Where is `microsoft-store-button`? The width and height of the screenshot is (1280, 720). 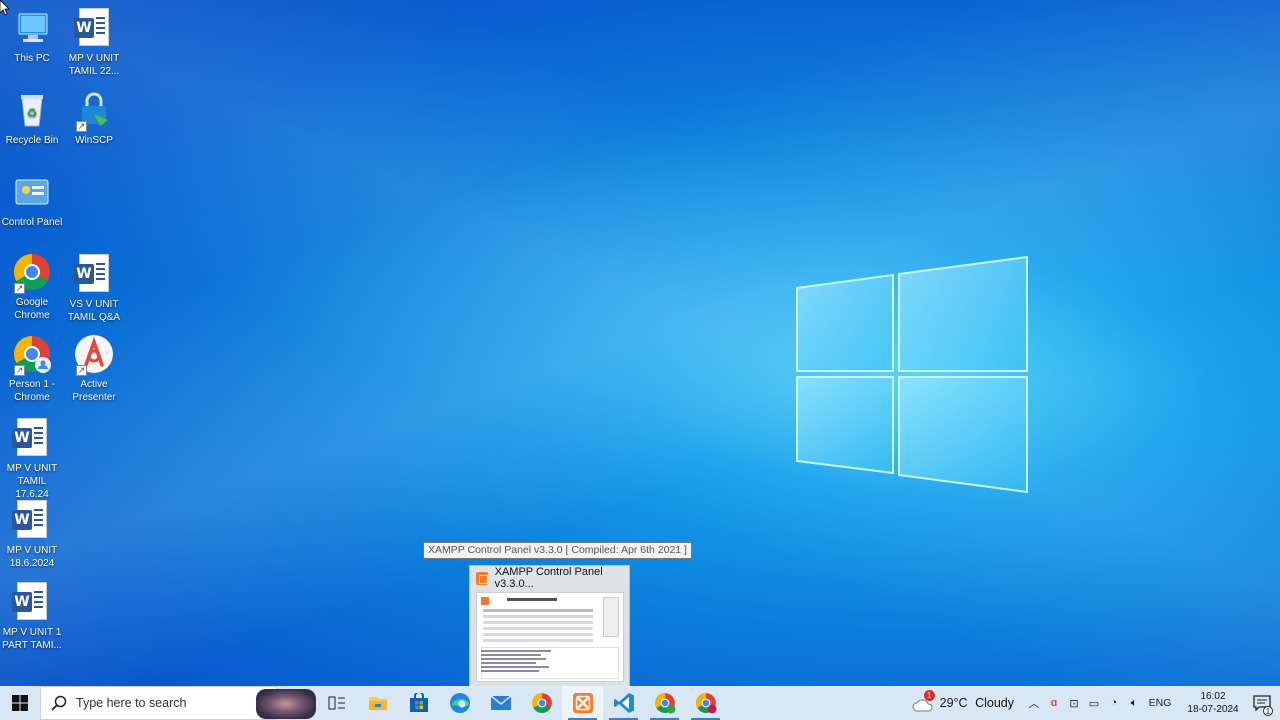
microsoft-store-button is located at coordinates (418, 703).